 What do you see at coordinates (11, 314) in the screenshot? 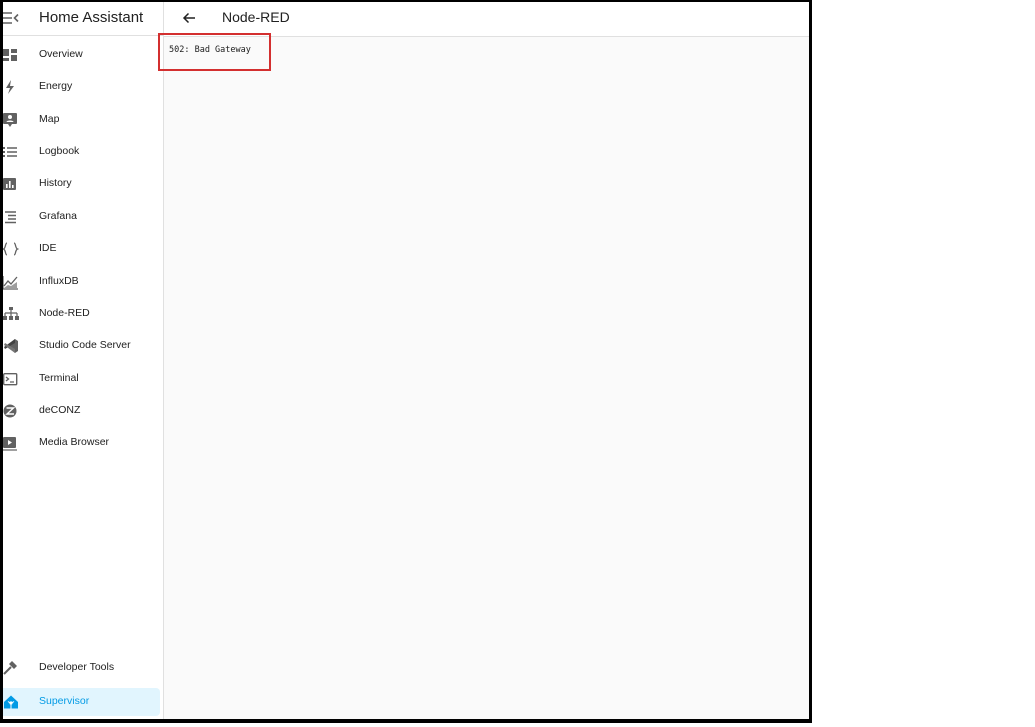
I see `sitemap-icon` at bounding box center [11, 314].